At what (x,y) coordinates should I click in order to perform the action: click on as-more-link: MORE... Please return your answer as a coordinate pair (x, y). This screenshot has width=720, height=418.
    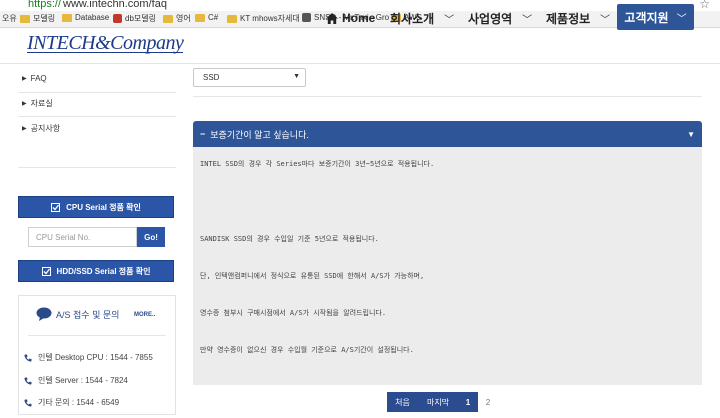
    Looking at the image, I should click on (144, 315).